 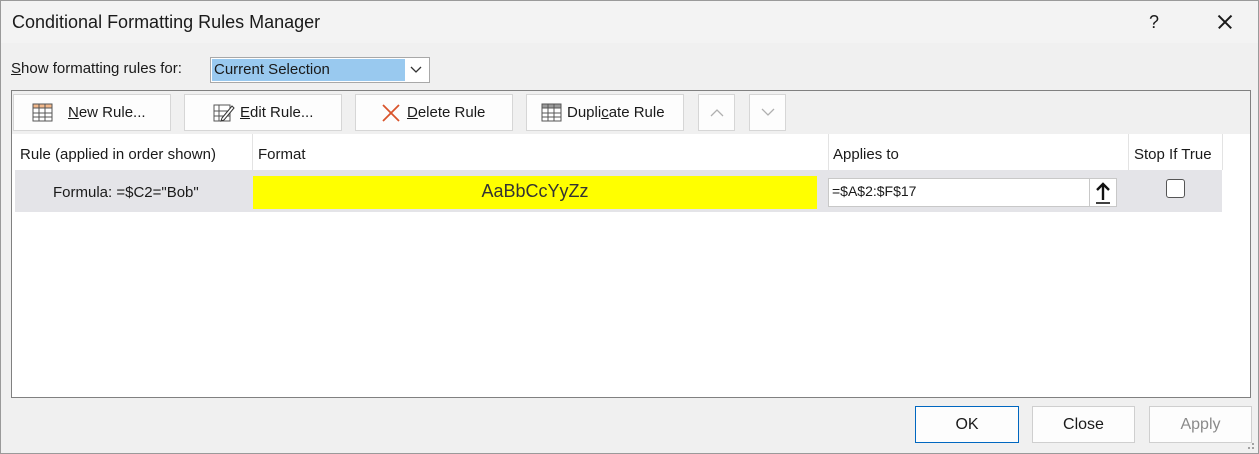 What do you see at coordinates (126, 192) in the screenshot?
I see `rule-description: Formula: =$C2="Bob"` at bounding box center [126, 192].